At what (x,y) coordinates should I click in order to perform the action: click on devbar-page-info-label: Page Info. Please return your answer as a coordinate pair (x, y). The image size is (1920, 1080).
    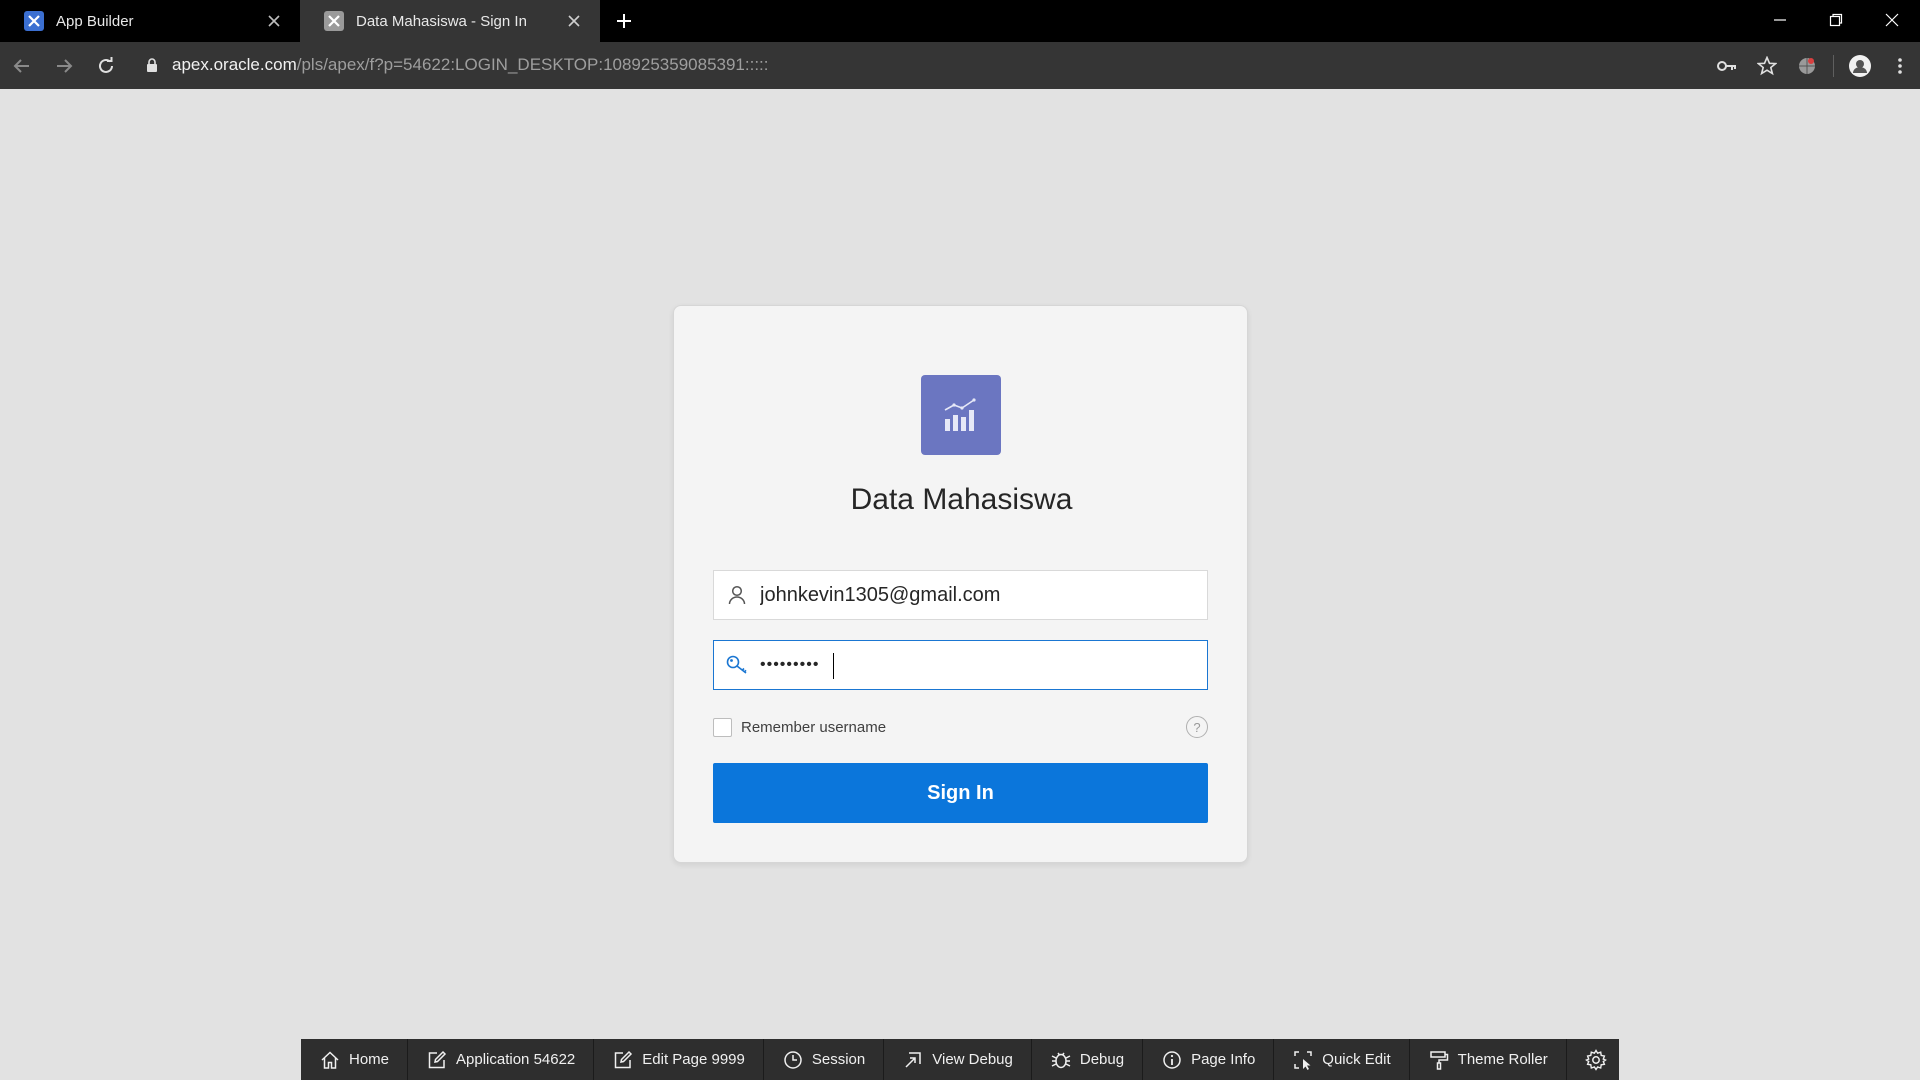
    Looking at the image, I should click on (1223, 1059).